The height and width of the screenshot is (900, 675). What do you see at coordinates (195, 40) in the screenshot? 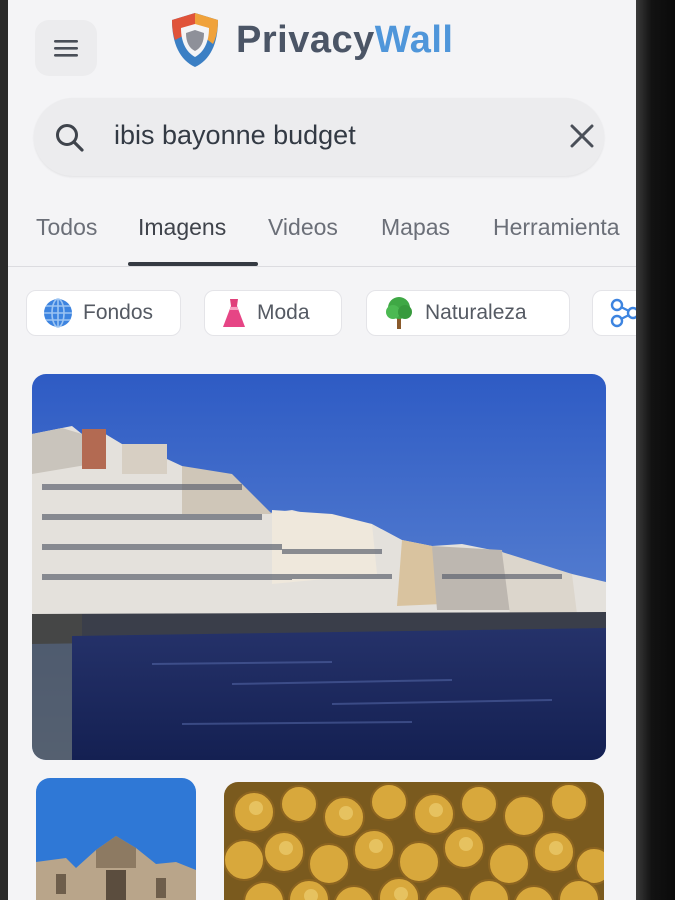
I see `shield-icon` at bounding box center [195, 40].